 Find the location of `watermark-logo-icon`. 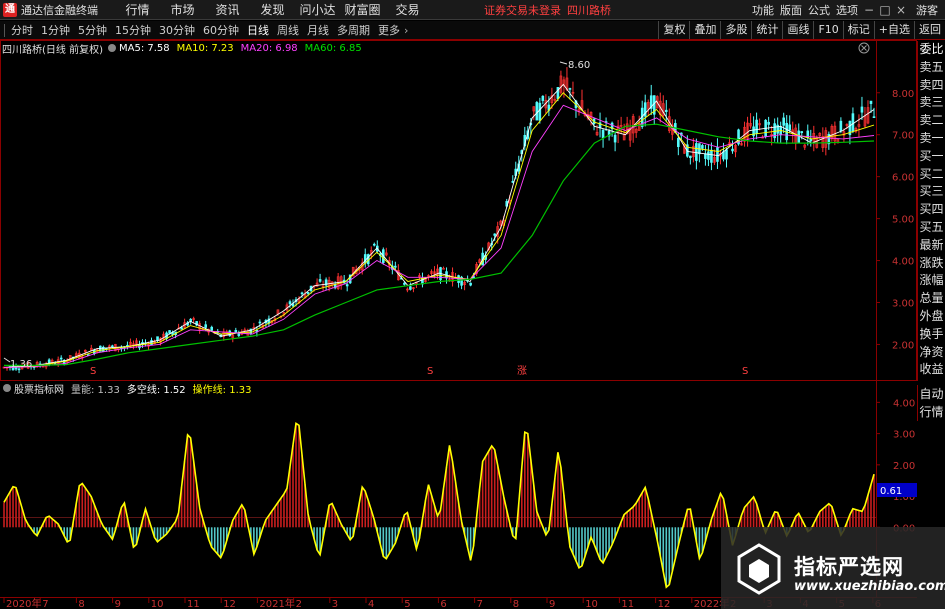

watermark-logo-icon is located at coordinates (759, 569).